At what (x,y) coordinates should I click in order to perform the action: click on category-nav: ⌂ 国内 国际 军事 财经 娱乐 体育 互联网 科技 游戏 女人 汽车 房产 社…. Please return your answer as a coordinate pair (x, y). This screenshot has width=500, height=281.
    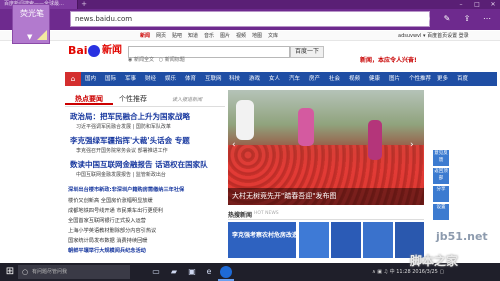
    Looking at the image, I should click on (281, 79).